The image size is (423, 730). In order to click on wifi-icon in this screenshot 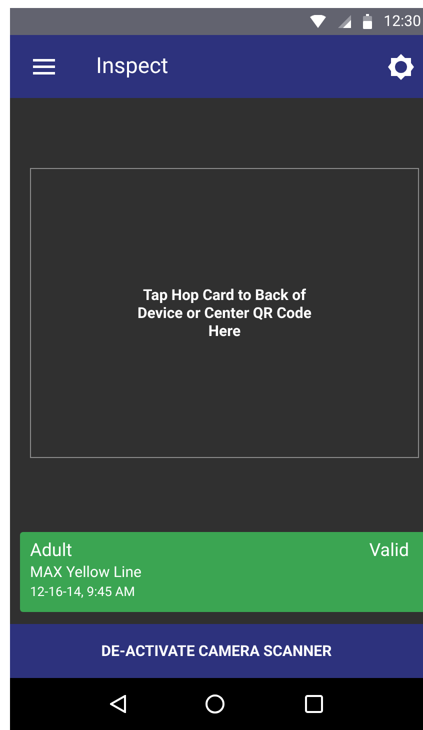, I will do `click(318, 21)`.